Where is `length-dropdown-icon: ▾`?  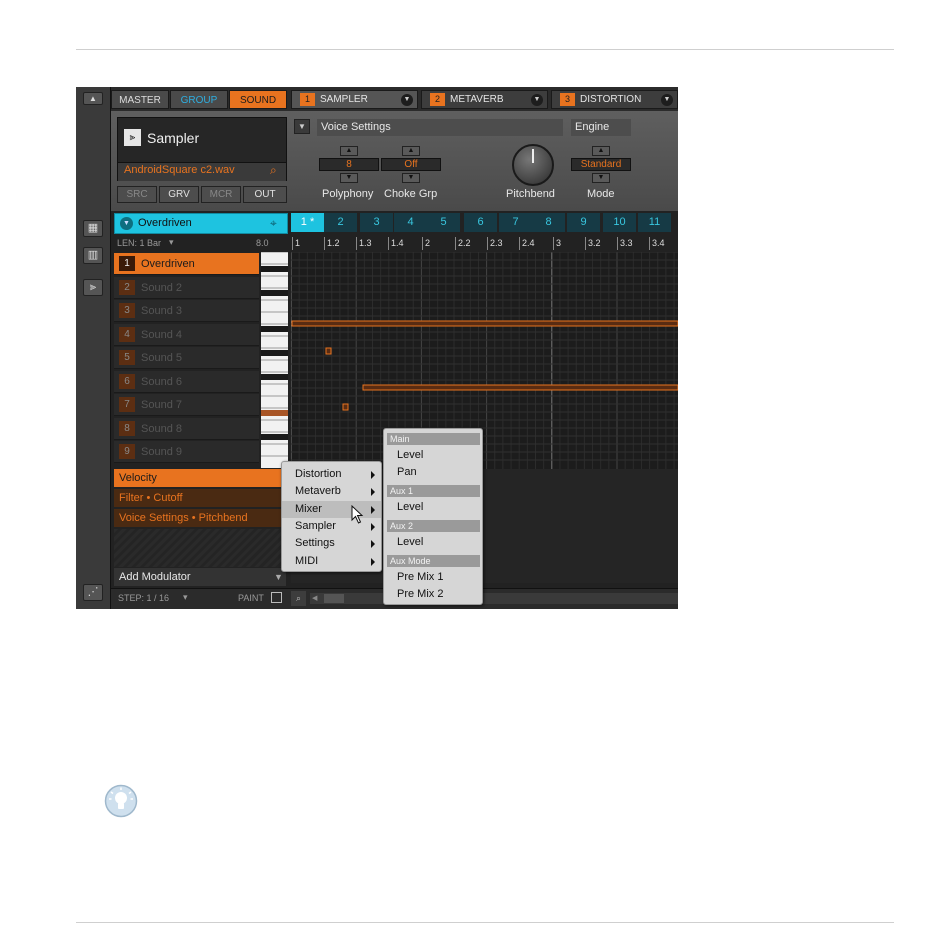
length-dropdown-icon: ▾ is located at coordinates (171, 242).